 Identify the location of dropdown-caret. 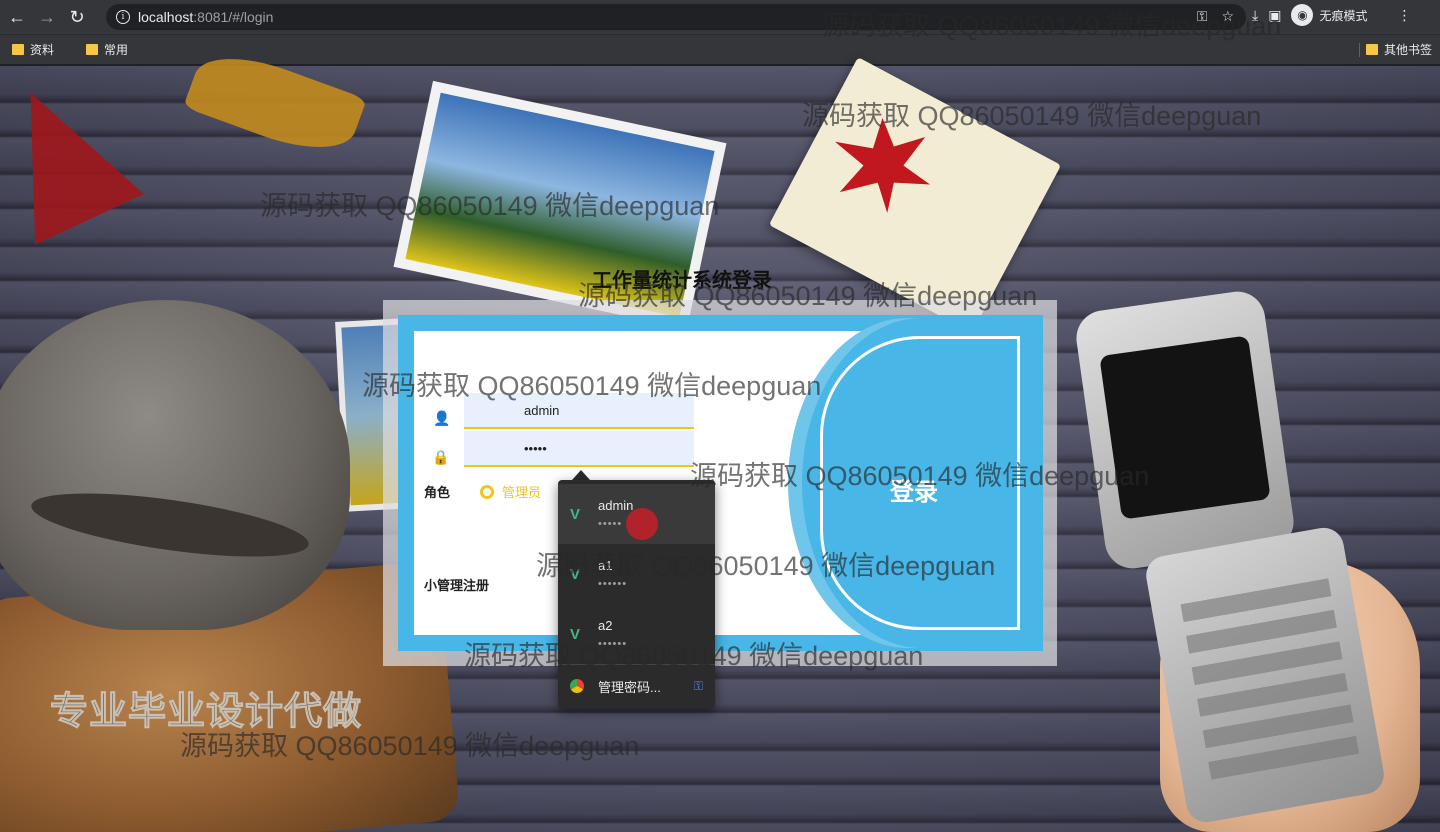
(581, 475).